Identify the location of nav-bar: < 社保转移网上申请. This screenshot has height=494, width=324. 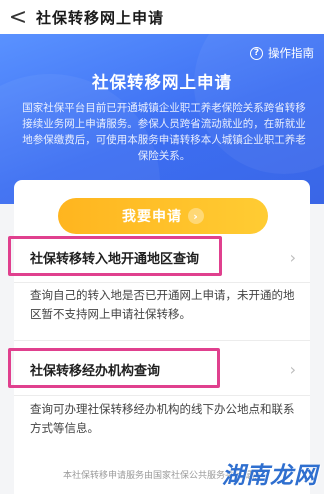
(162, 17).